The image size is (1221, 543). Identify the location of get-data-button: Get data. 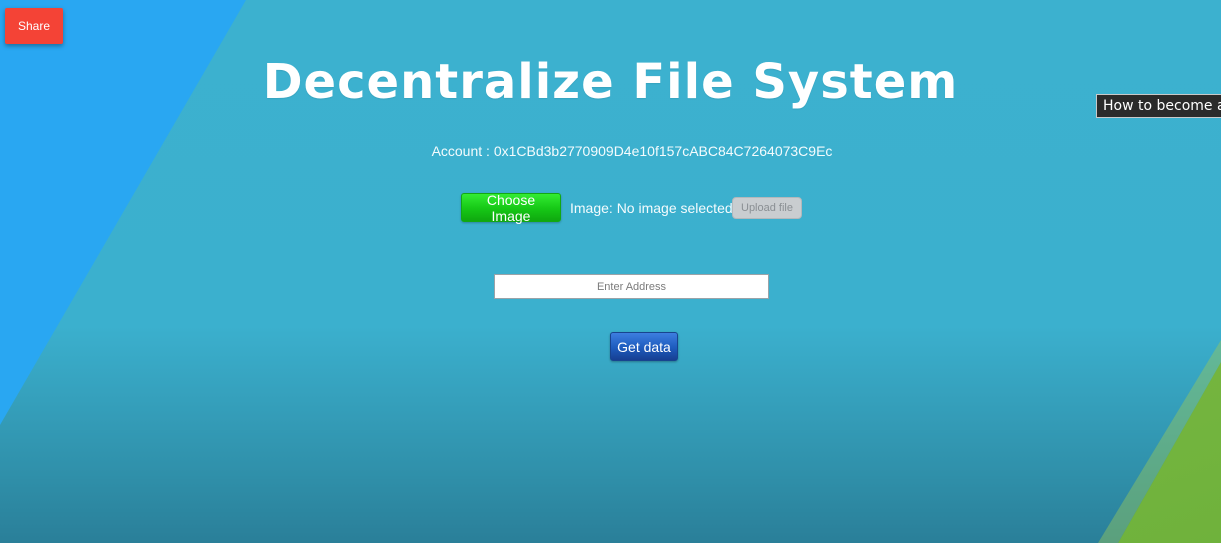
(644, 346).